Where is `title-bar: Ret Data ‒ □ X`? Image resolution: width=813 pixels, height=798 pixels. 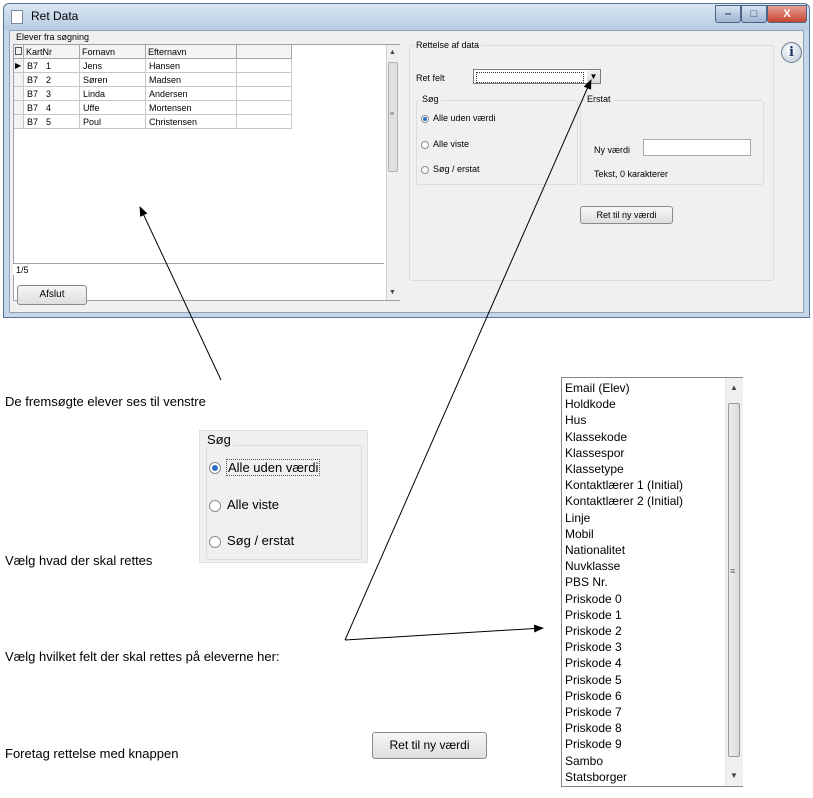
title-bar: Ret Data ‒ □ X is located at coordinates (406, 17).